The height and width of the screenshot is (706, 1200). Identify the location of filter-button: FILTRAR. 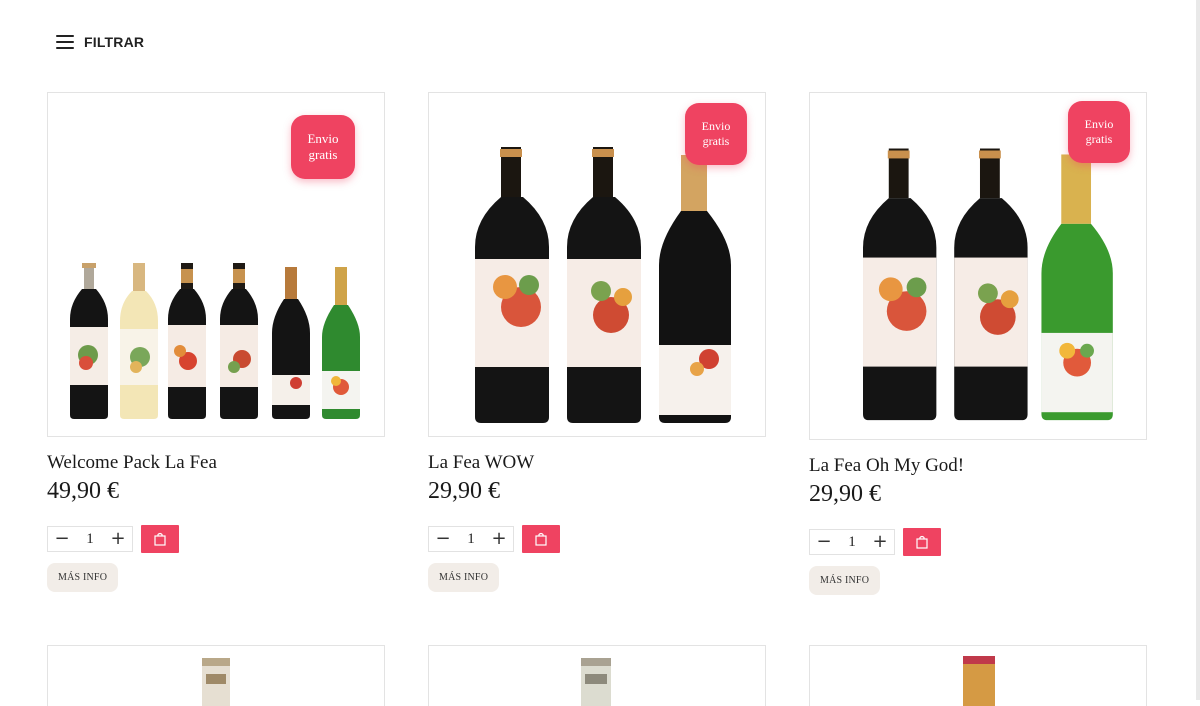
(100, 42).